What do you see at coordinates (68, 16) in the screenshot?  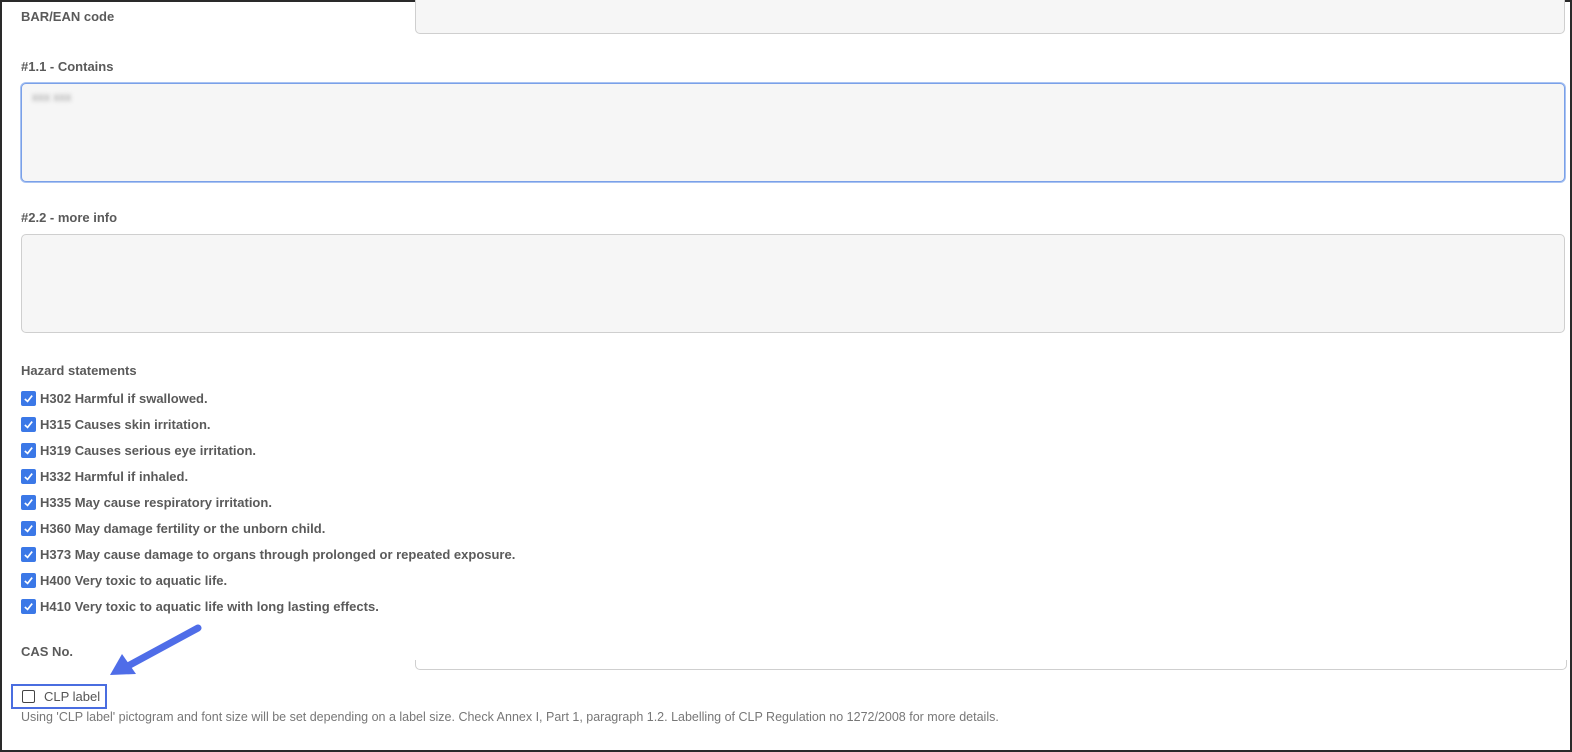 I see `barcode-label: BAR/EAN code` at bounding box center [68, 16].